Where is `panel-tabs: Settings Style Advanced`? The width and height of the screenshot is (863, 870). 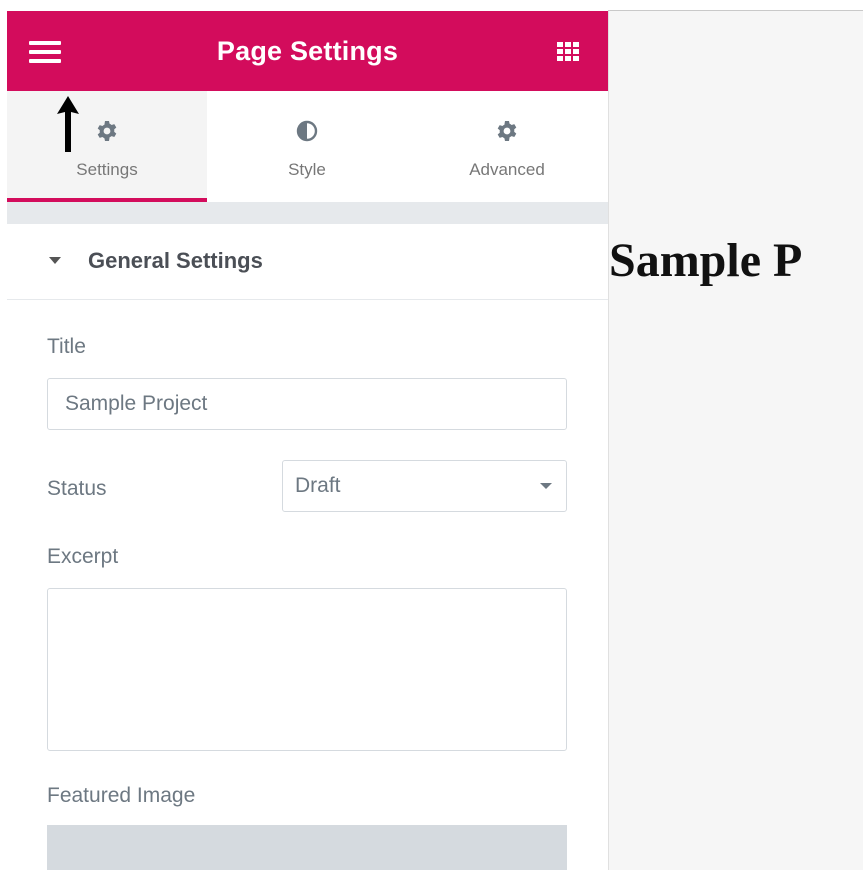 panel-tabs: Settings Style Advanced is located at coordinates (307, 146).